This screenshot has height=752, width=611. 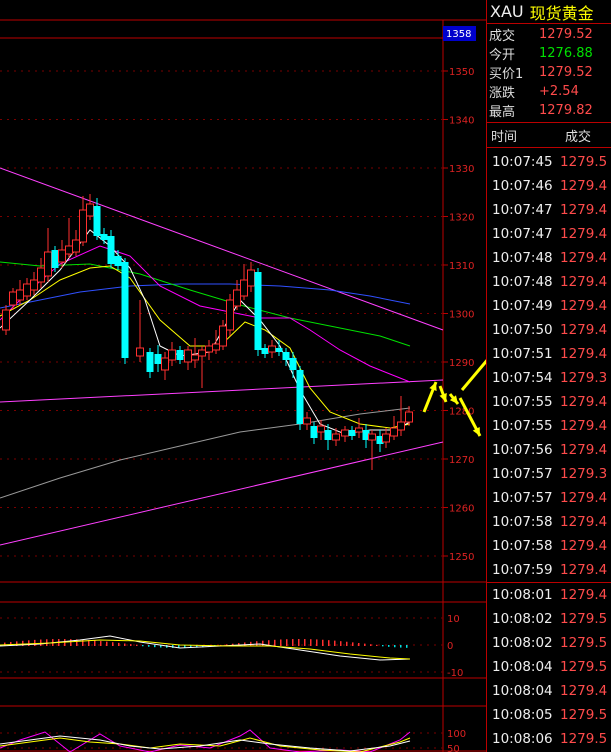 I want to click on tick-row: 10:08:06 1279.5, so click(x=549, y=739).